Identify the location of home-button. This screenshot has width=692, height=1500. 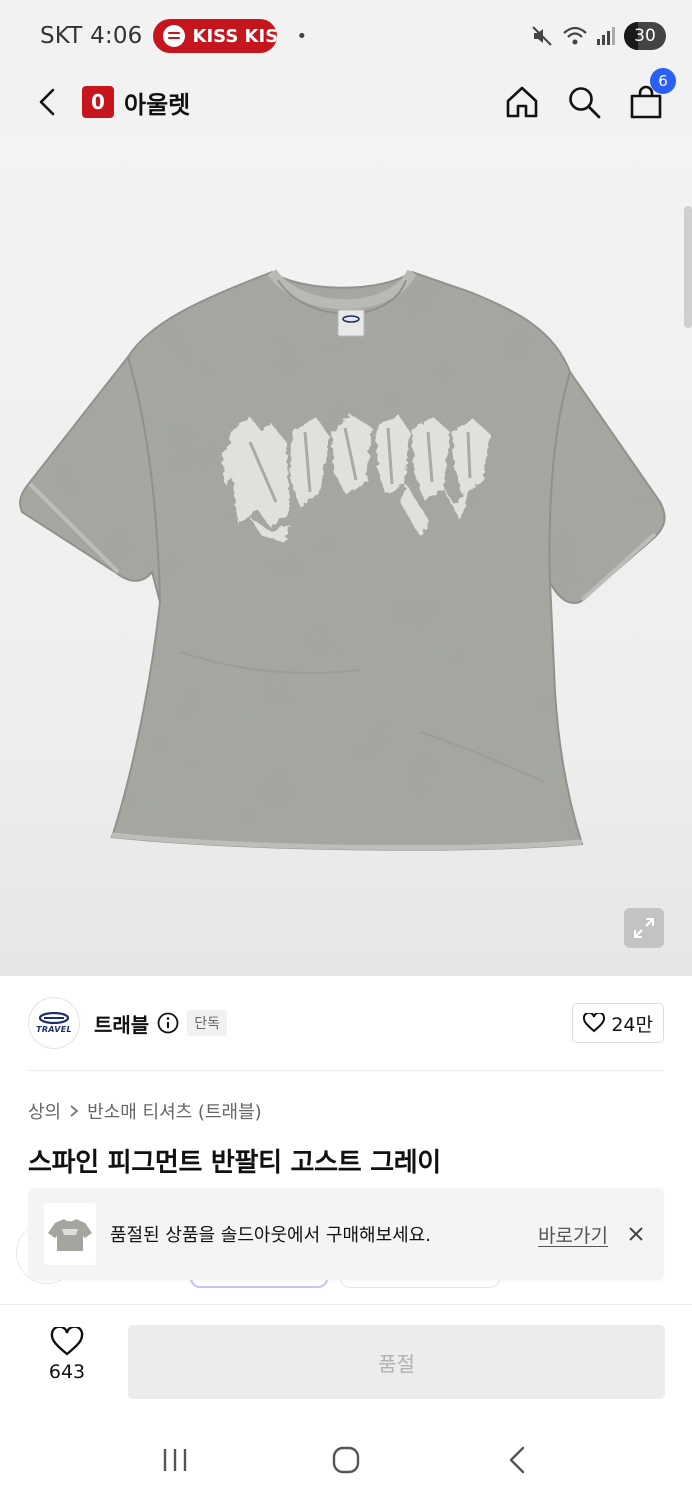
(522, 102).